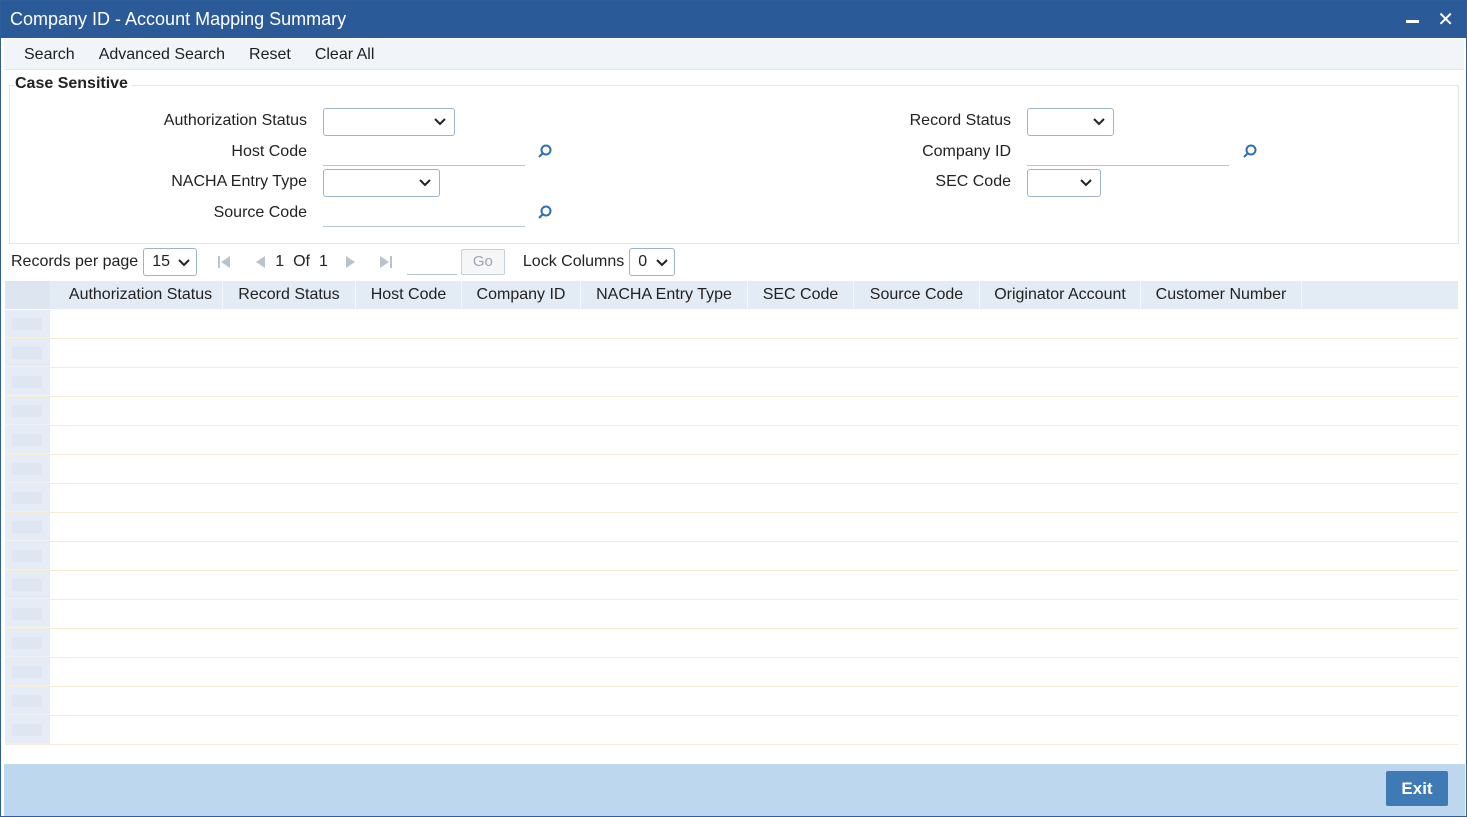 The height and width of the screenshot is (817, 1467). I want to click on current-page: 1, so click(280, 261).